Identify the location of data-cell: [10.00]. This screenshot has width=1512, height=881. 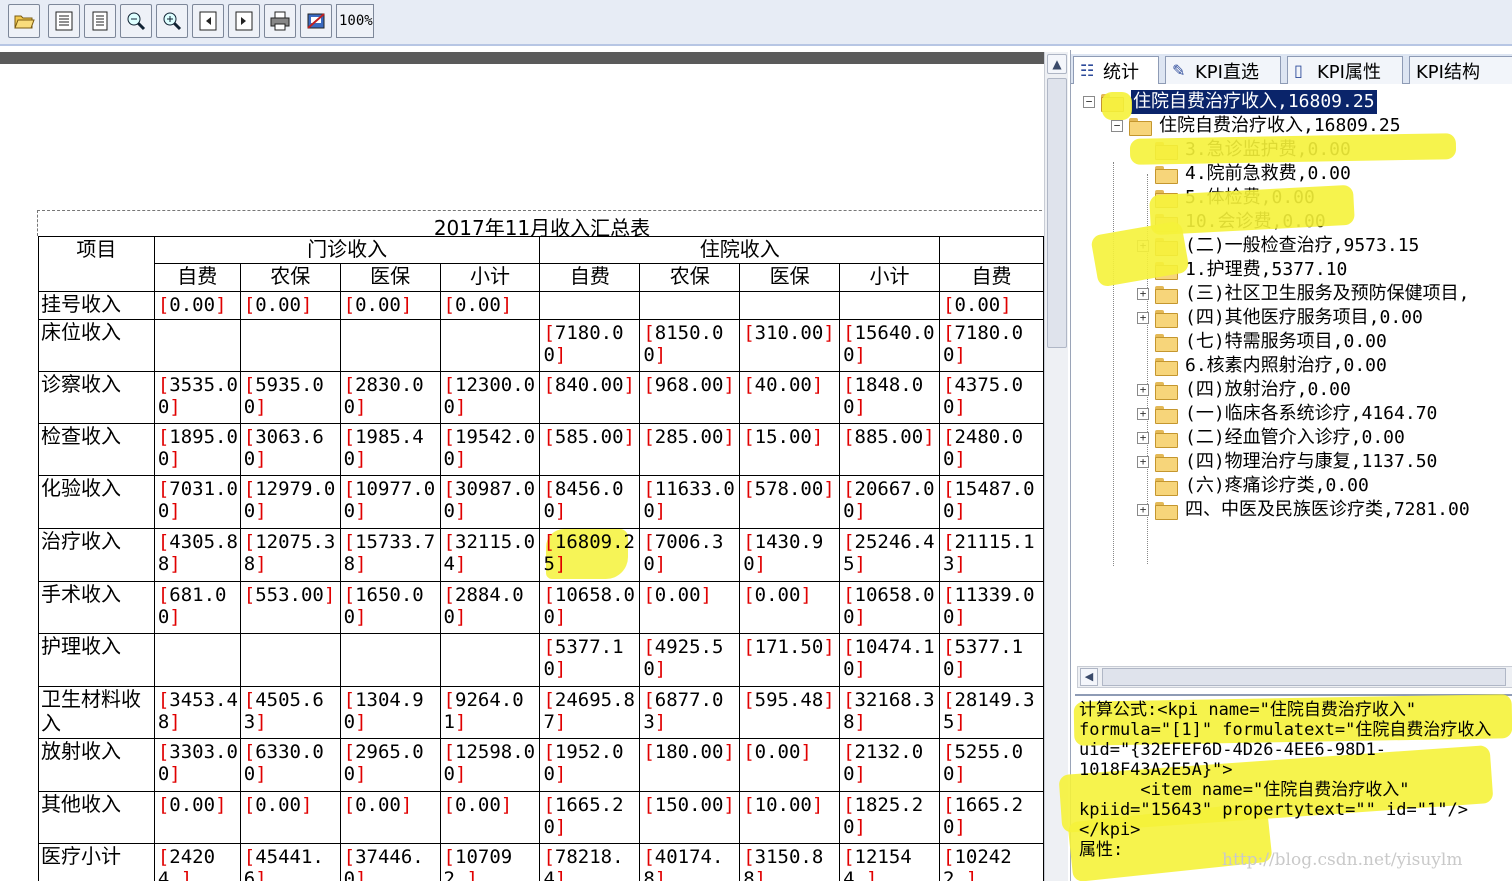
(790, 817).